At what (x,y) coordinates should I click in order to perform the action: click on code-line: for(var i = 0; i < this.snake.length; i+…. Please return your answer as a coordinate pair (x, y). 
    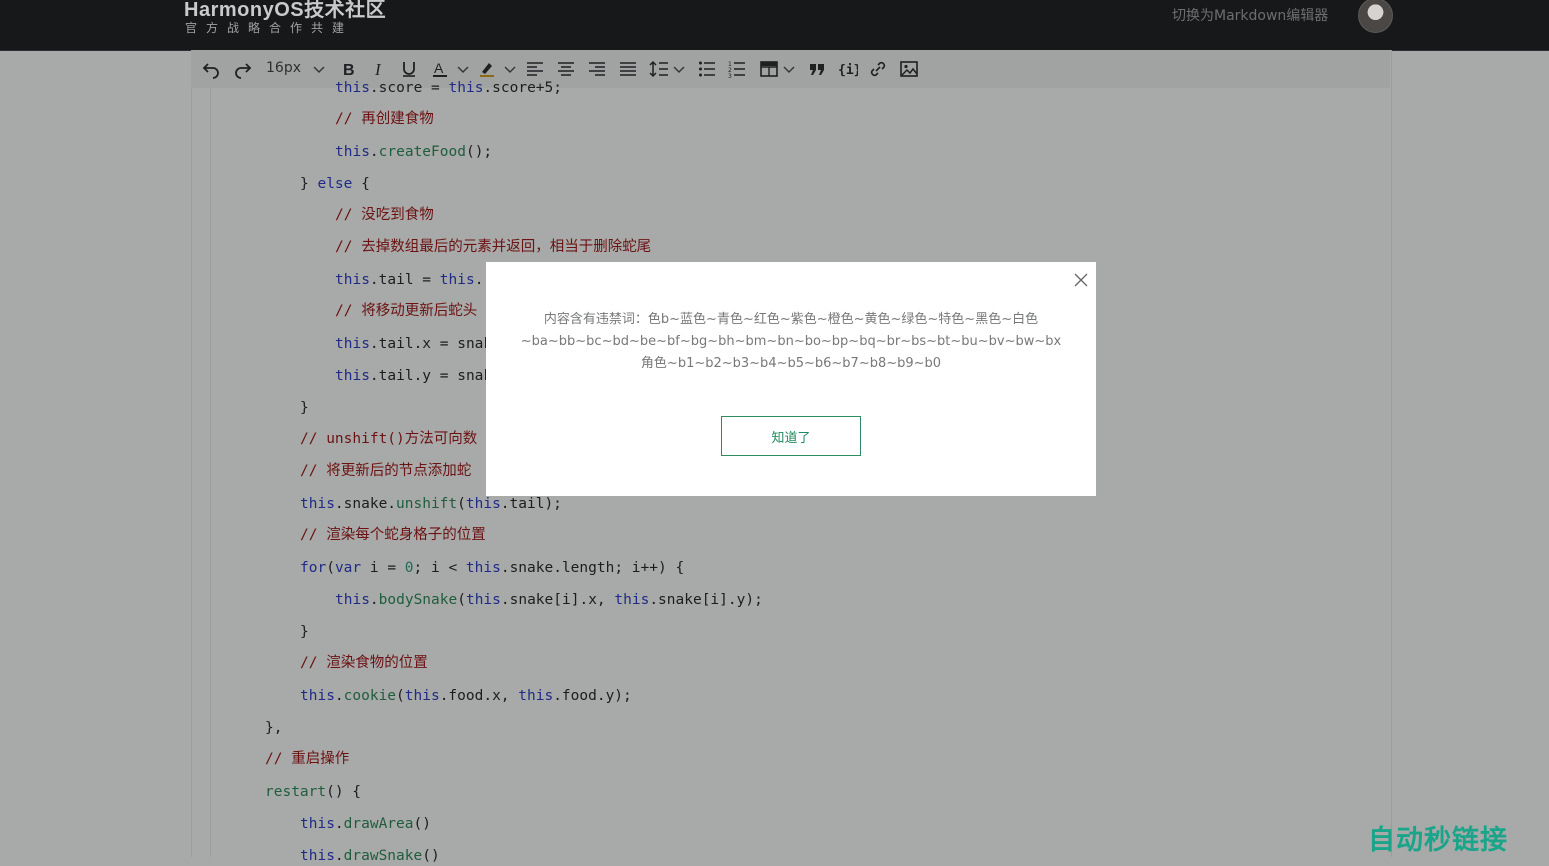
    Looking at the image, I should click on (492, 568).